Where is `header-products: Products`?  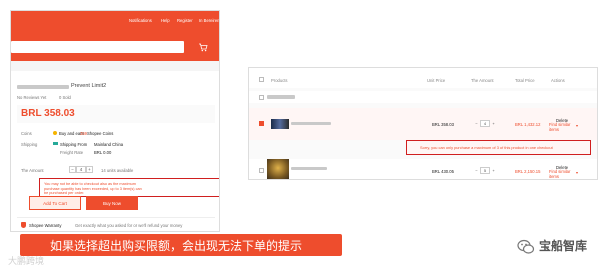
header-products: Products is located at coordinates (279, 80).